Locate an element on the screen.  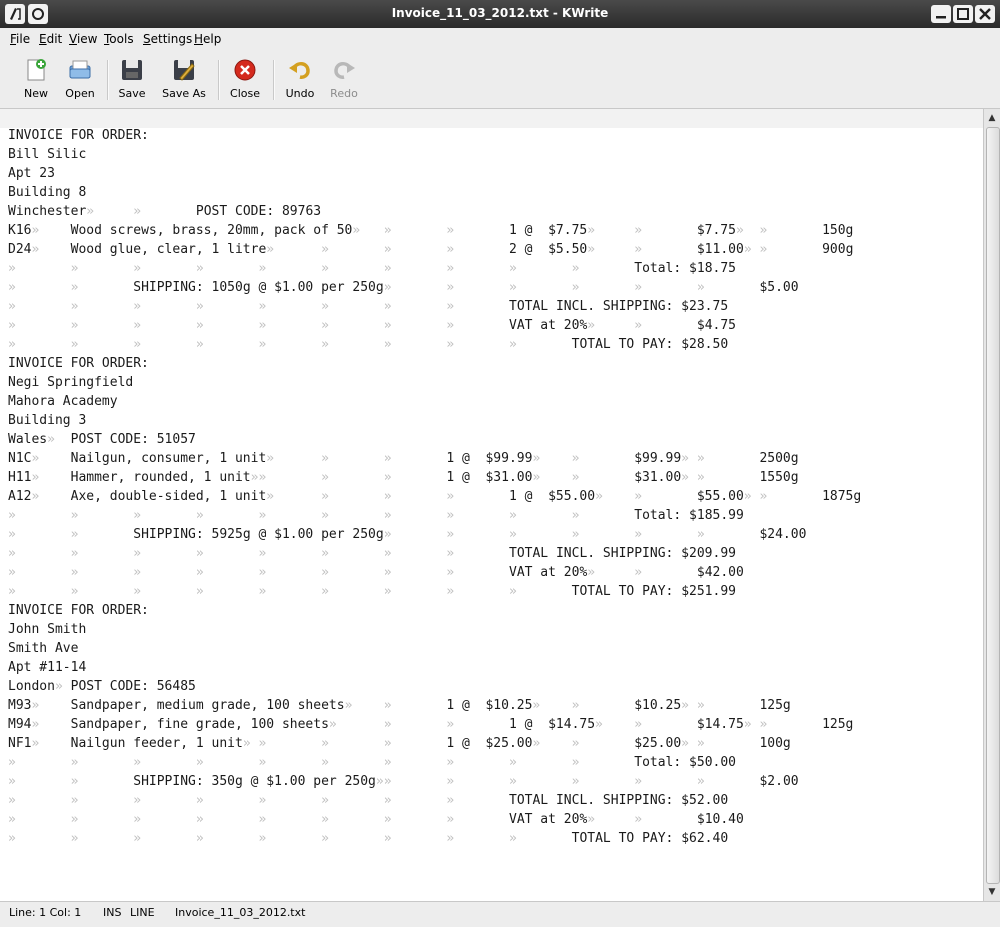
text-line: Apt 23 is located at coordinates (434, 173).